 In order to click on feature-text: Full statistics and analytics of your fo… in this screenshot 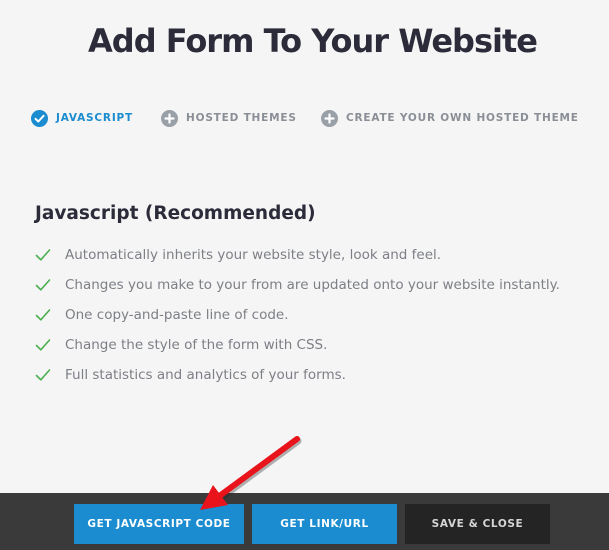, I will do `click(205, 375)`.